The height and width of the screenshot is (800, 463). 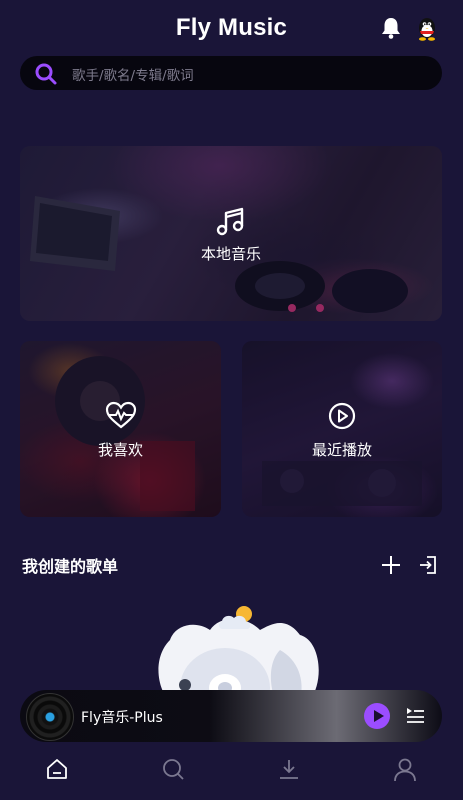 What do you see at coordinates (50, 717) in the screenshot?
I see `album-disc` at bounding box center [50, 717].